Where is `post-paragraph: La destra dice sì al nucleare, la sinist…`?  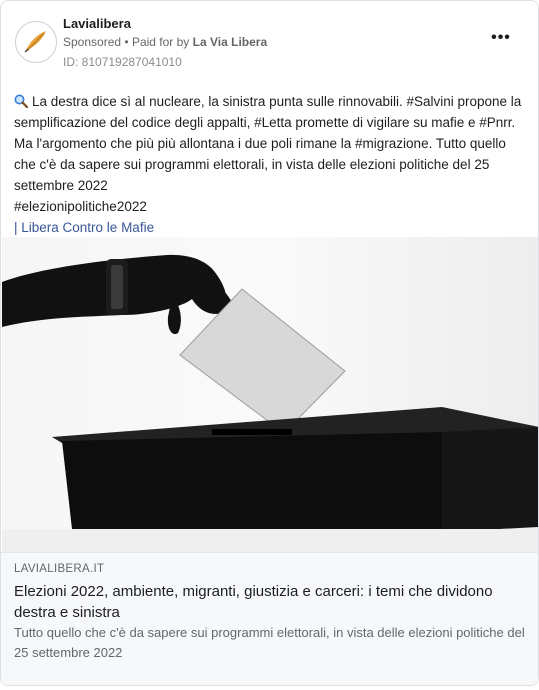
post-paragraph: La destra dice sì al nucleare, la sinist… is located at coordinates (271, 143).